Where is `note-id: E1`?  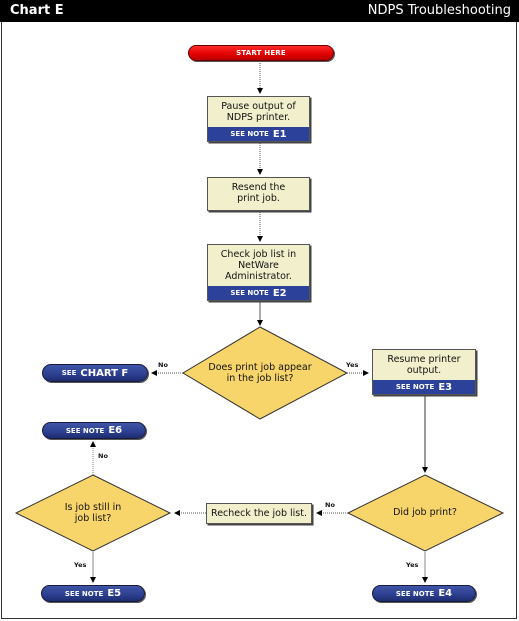 note-id: E1 is located at coordinates (279, 134).